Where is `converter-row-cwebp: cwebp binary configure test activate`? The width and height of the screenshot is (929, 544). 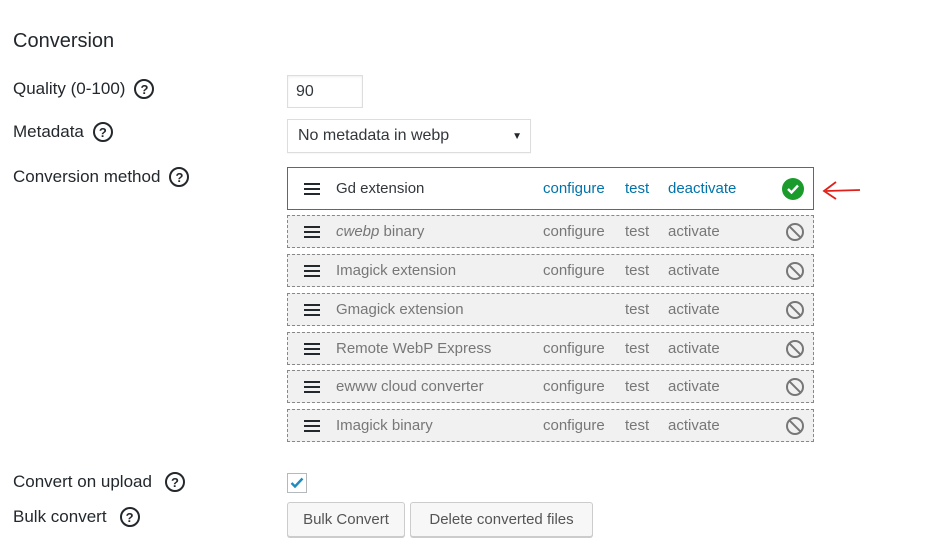
converter-row-cwebp: cwebp binary configure test activate is located at coordinates (550, 231).